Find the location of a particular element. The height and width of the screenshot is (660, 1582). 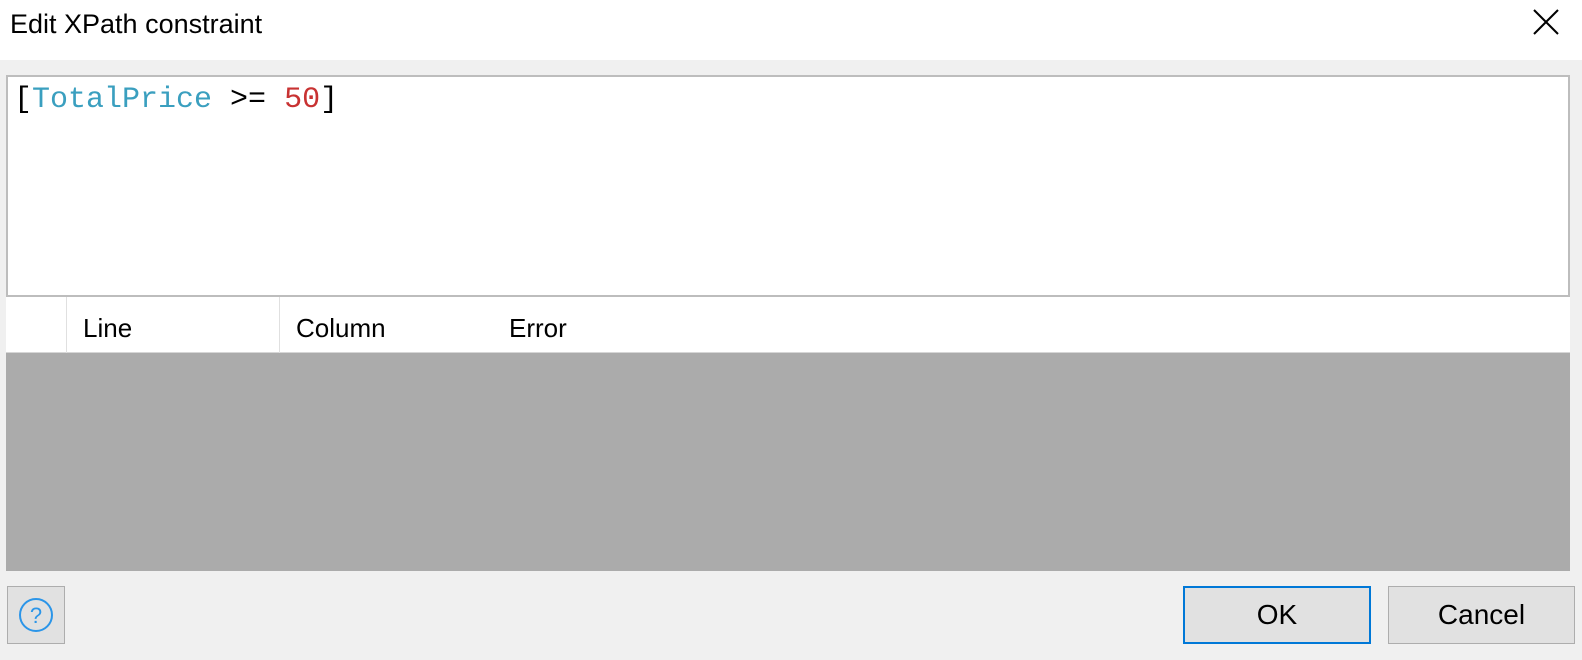

question-circle-icon: ? is located at coordinates (36, 615).